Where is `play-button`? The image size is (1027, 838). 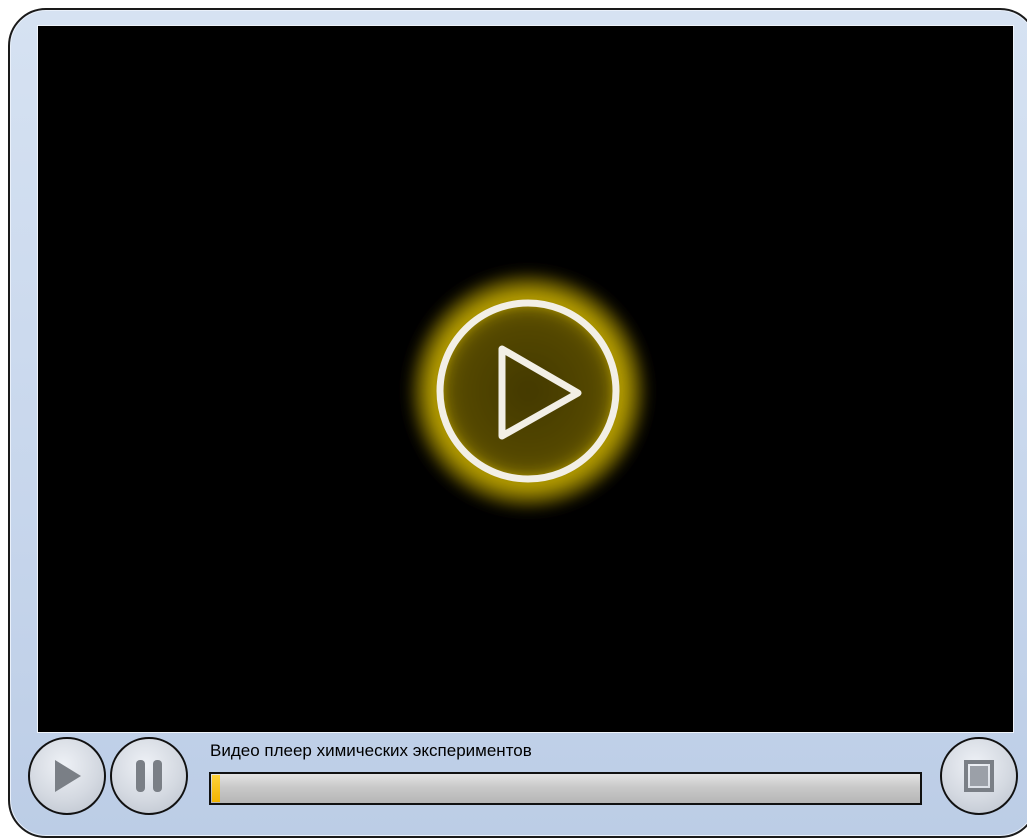 play-button is located at coordinates (67, 776).